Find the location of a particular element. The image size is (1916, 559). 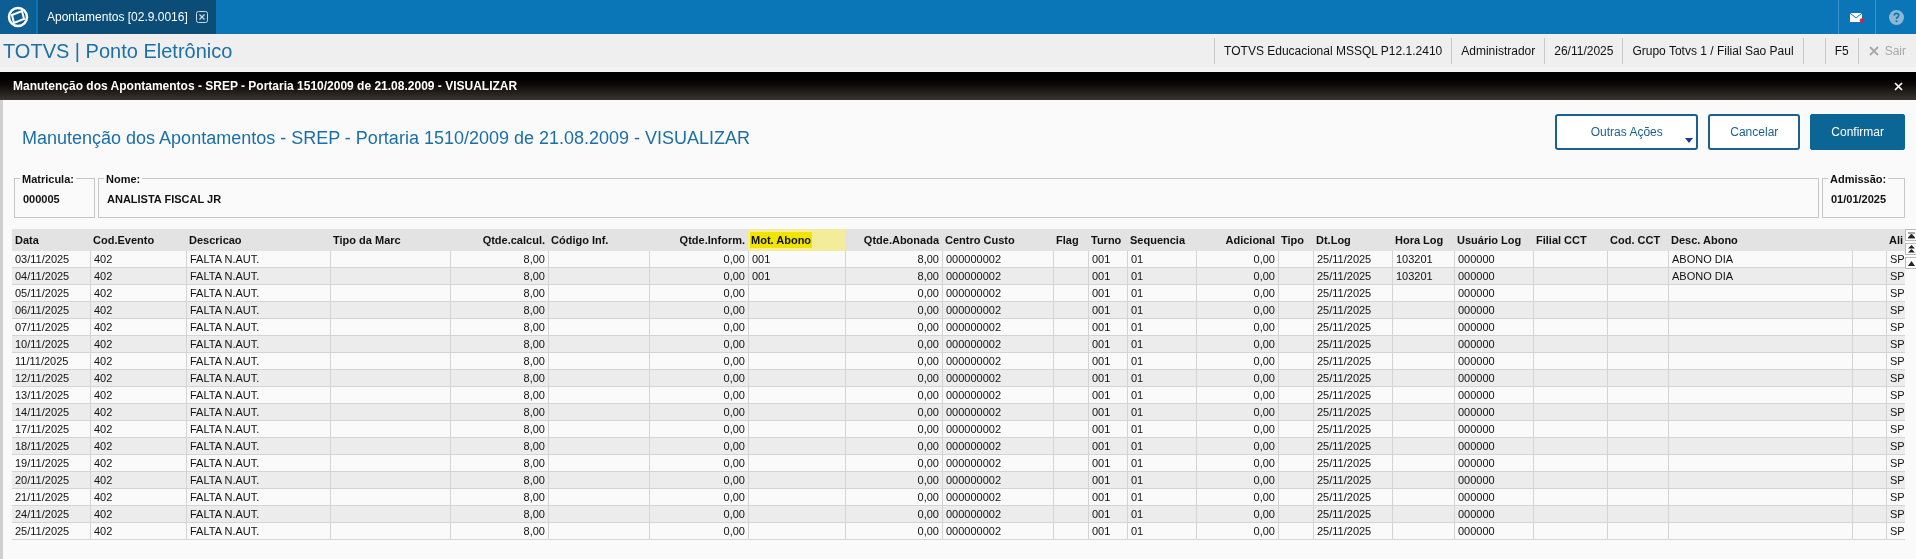

status-segment: 26/11/2025 is located at coordinates (1583, 50).